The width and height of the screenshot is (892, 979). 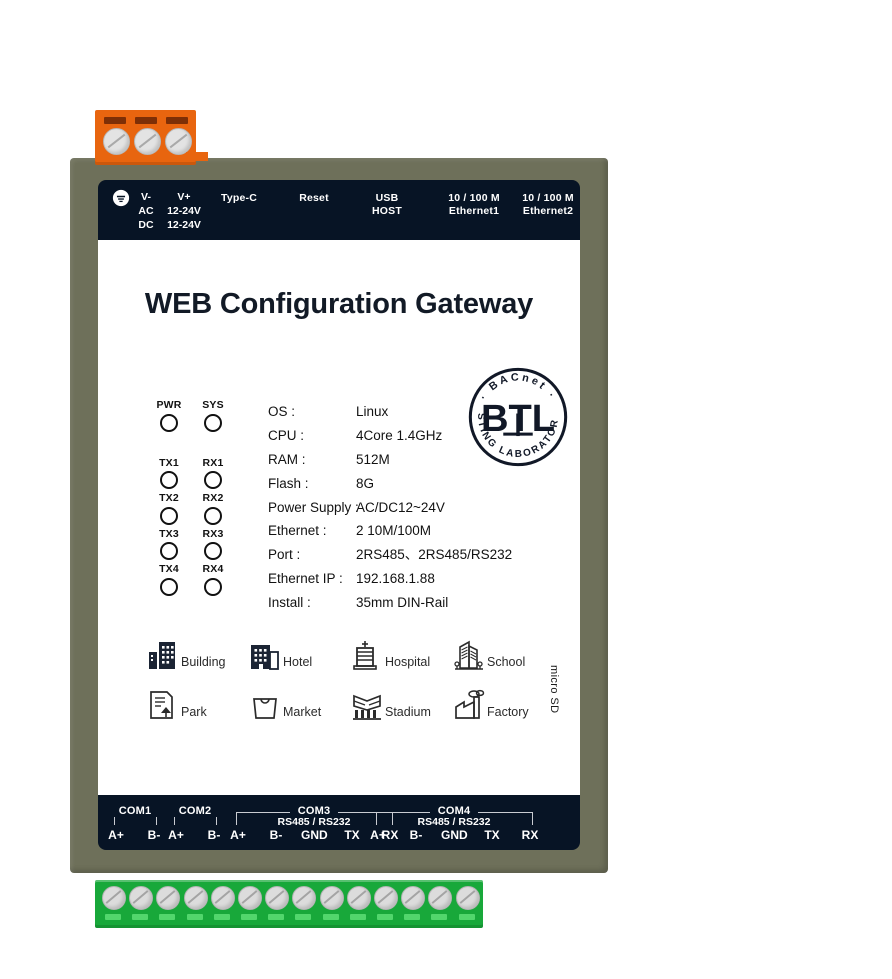 What do you see at coordinates (213, 515) in the screenshot?
I see `led-dot-rx2` at bounding box center [213, 515].